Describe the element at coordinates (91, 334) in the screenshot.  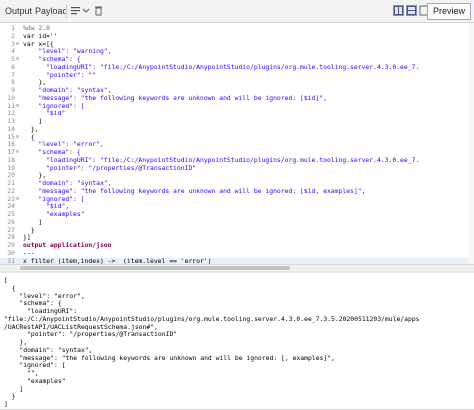
I see `output-line: "pointer": "/properties/@TransactionID"` at that location.